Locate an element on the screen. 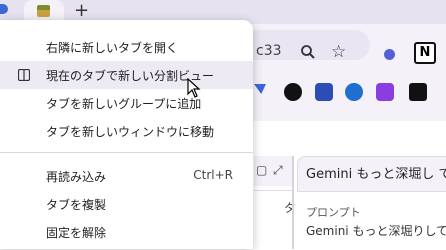 The width and height of the screenshot is (446, 250). pane-letter: タ is located at coordinates (290, 208).